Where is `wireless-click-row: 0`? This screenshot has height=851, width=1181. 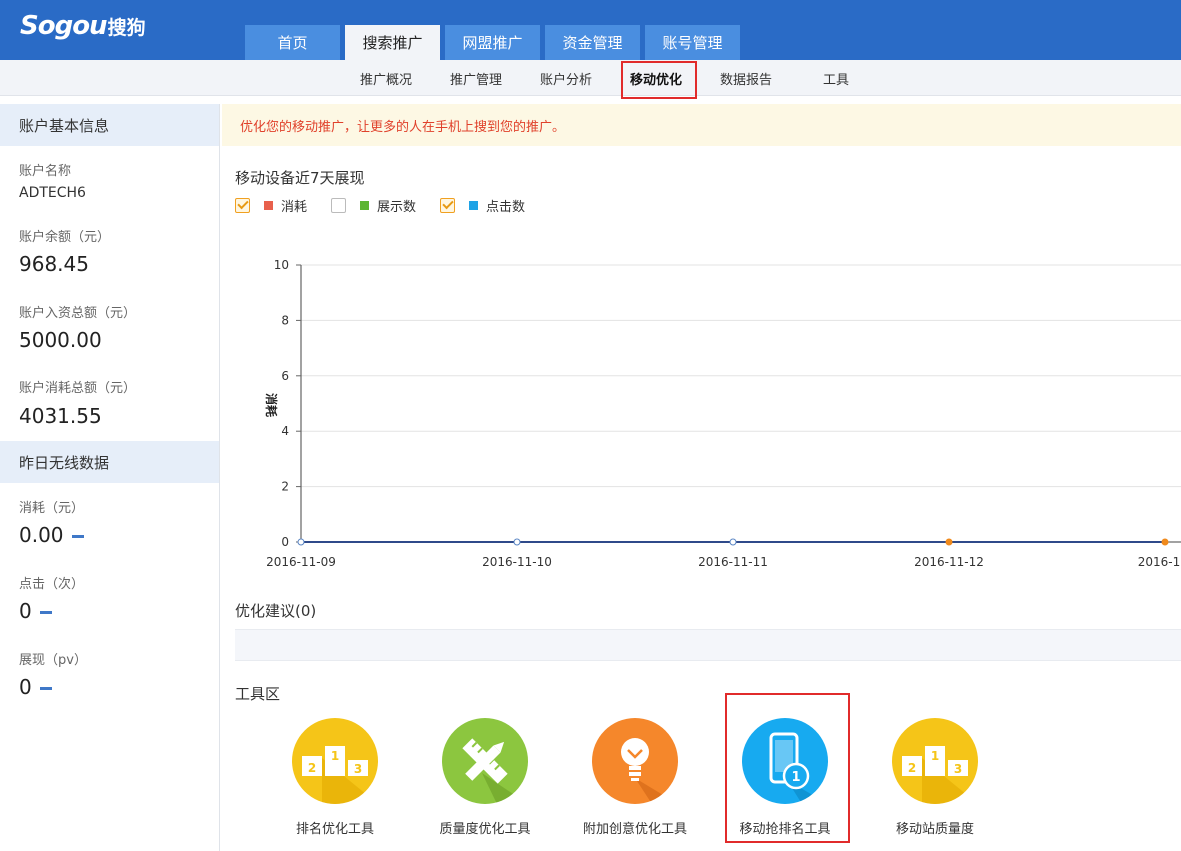
wireless-click-row: 0 is located at coordinates (35, 611).